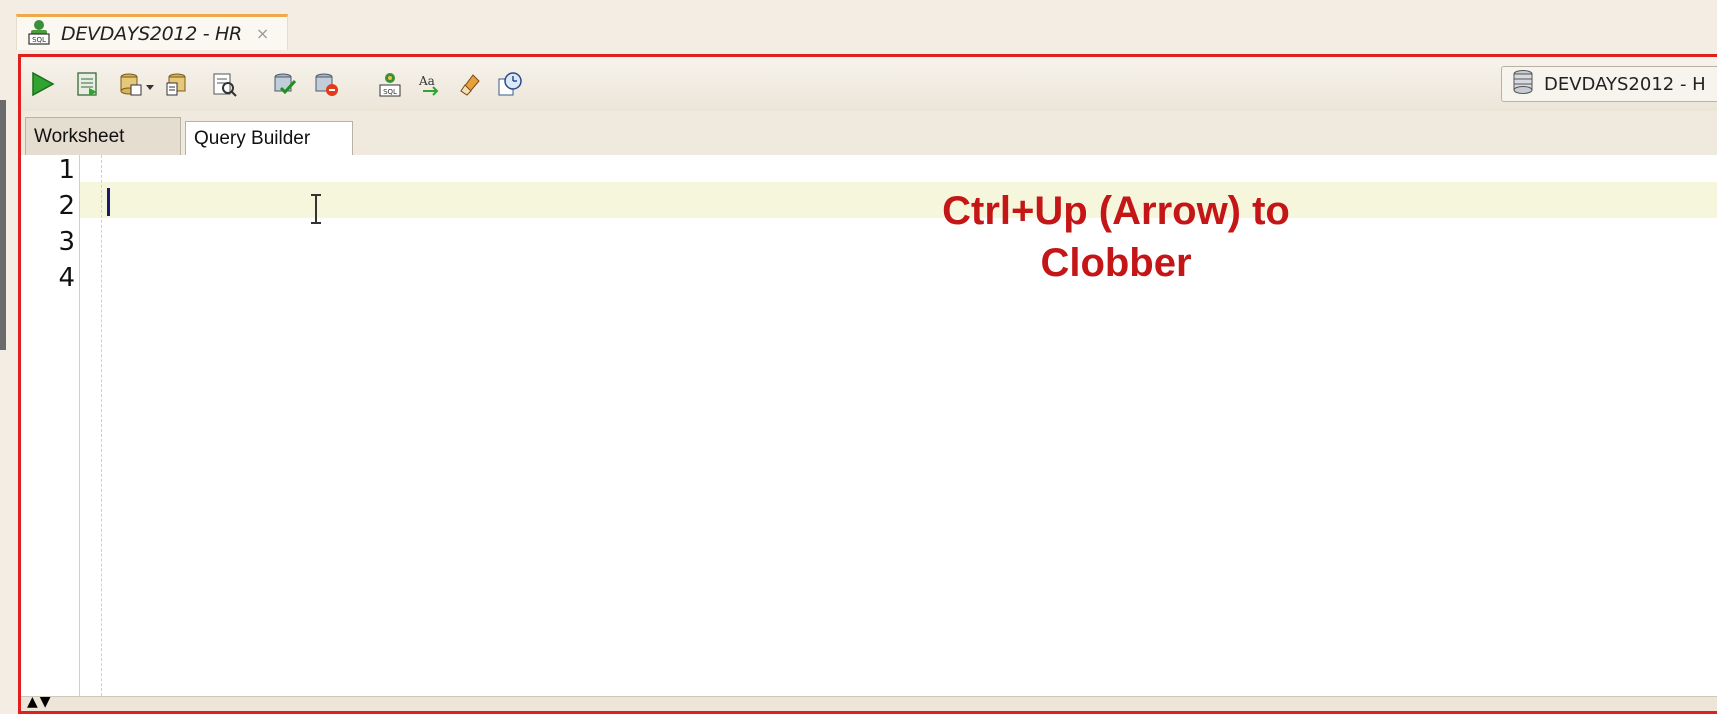  Describe the element at coordinates (39, 34) in the screenshot. I see `sql-worksheet-icon: SQL` at that location.